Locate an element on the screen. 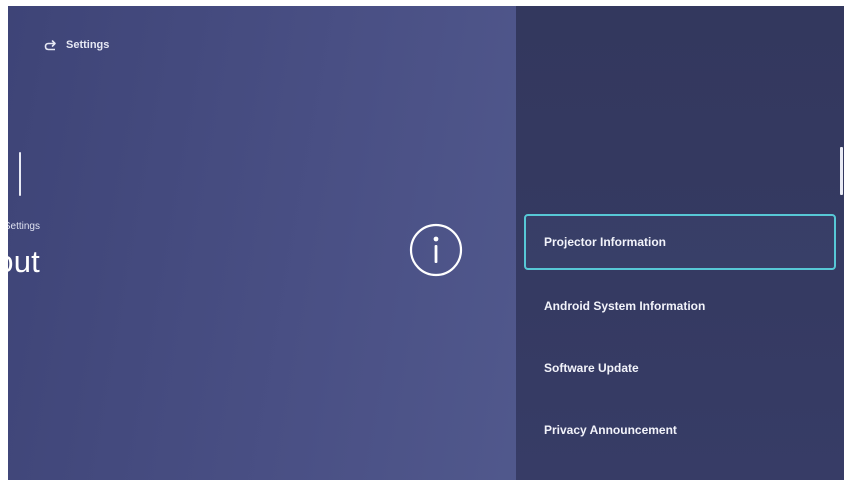 This screenshot has width=844, height=480. menu-item-android-system-information: Android System Information is located at coordinates (680, 306).